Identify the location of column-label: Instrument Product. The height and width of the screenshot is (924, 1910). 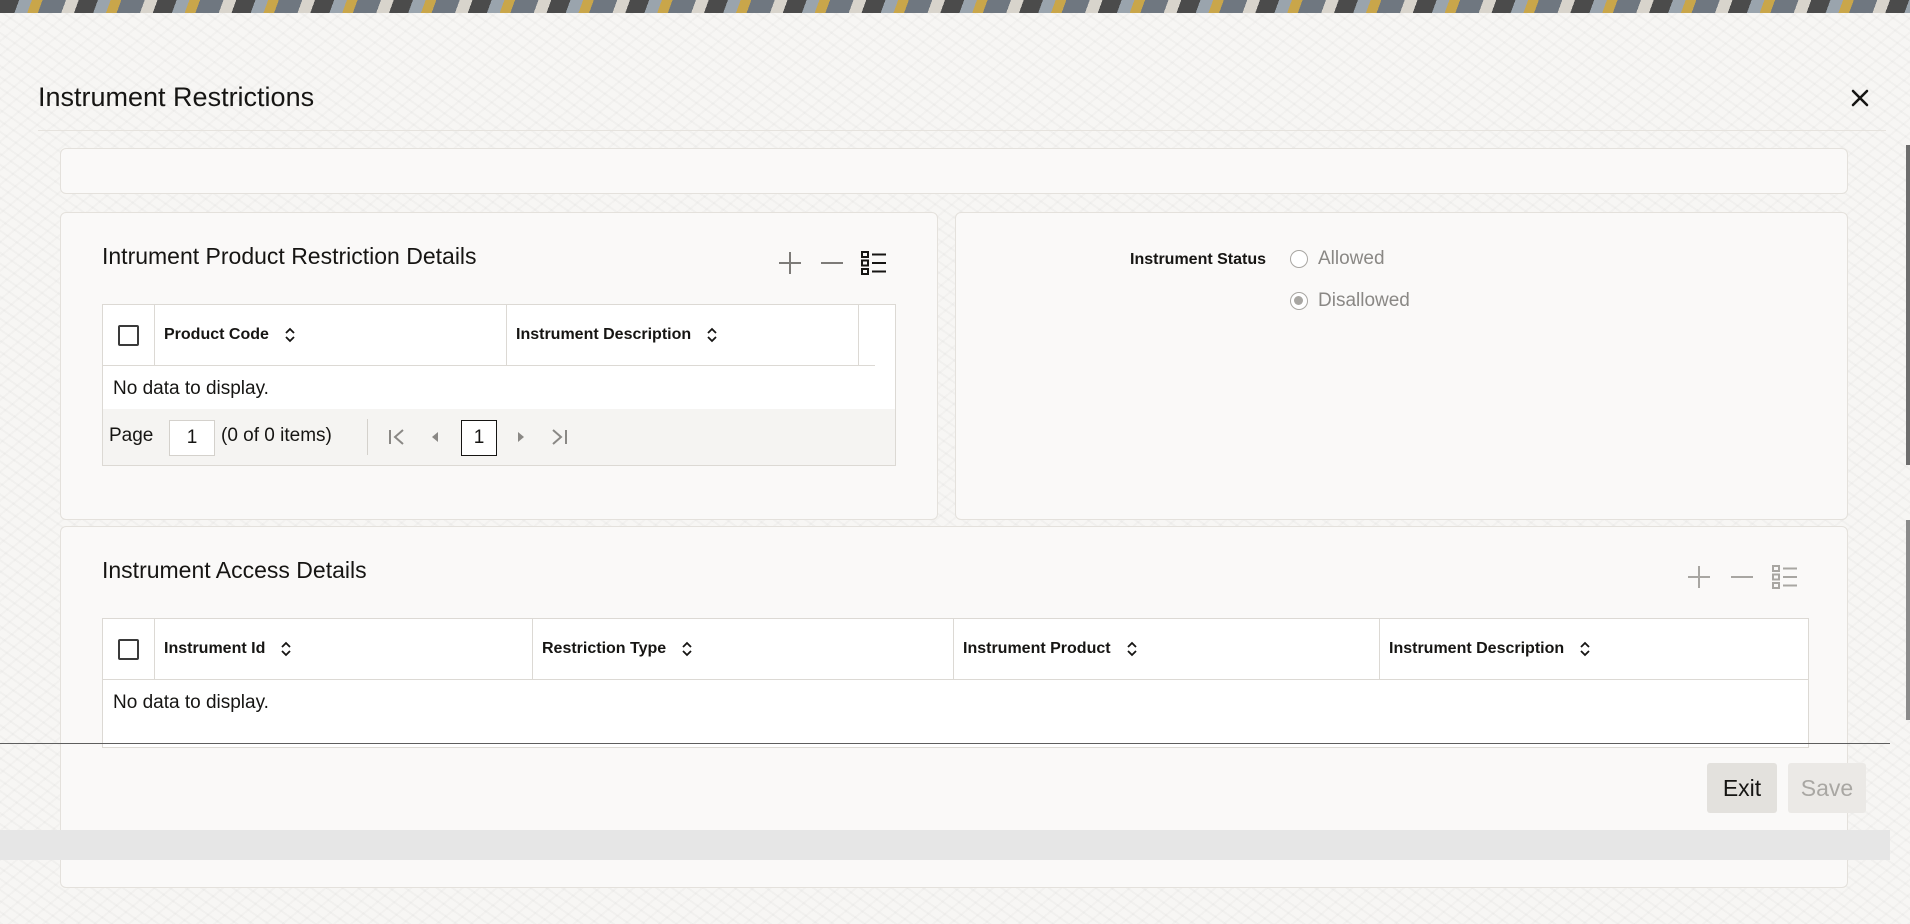
(1037, 648).